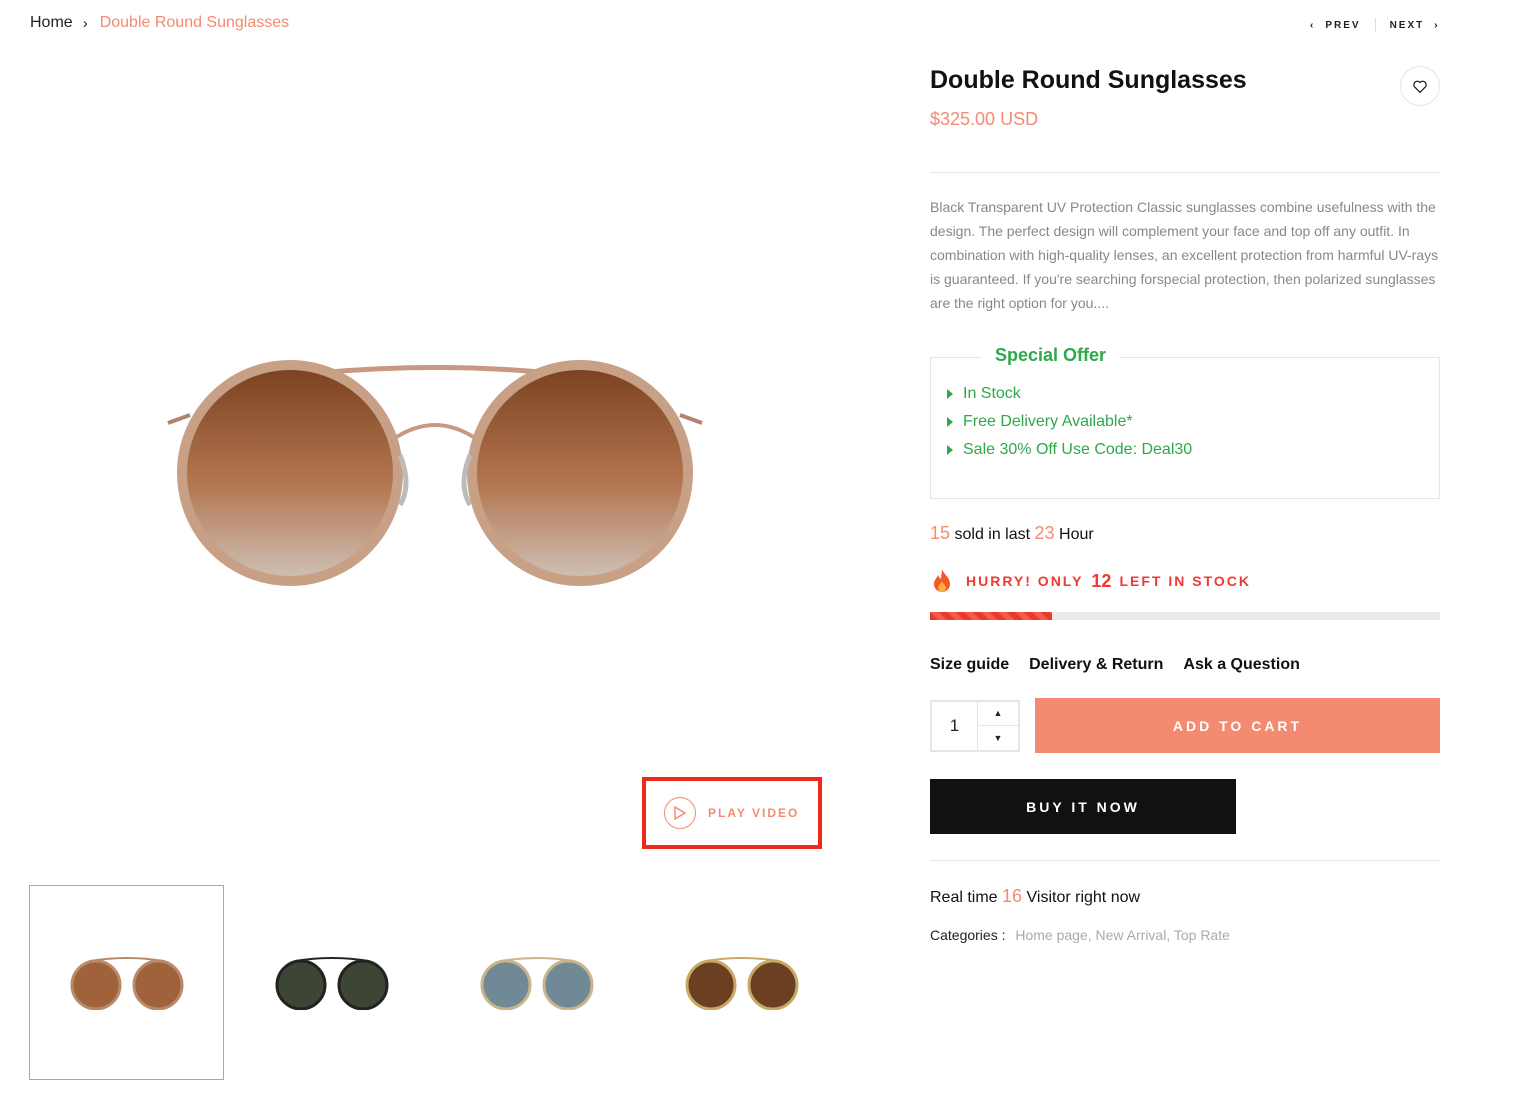 The image size is (1530, 1106). I want to click on sold-hour-text: Hour, so click(1076, 534).